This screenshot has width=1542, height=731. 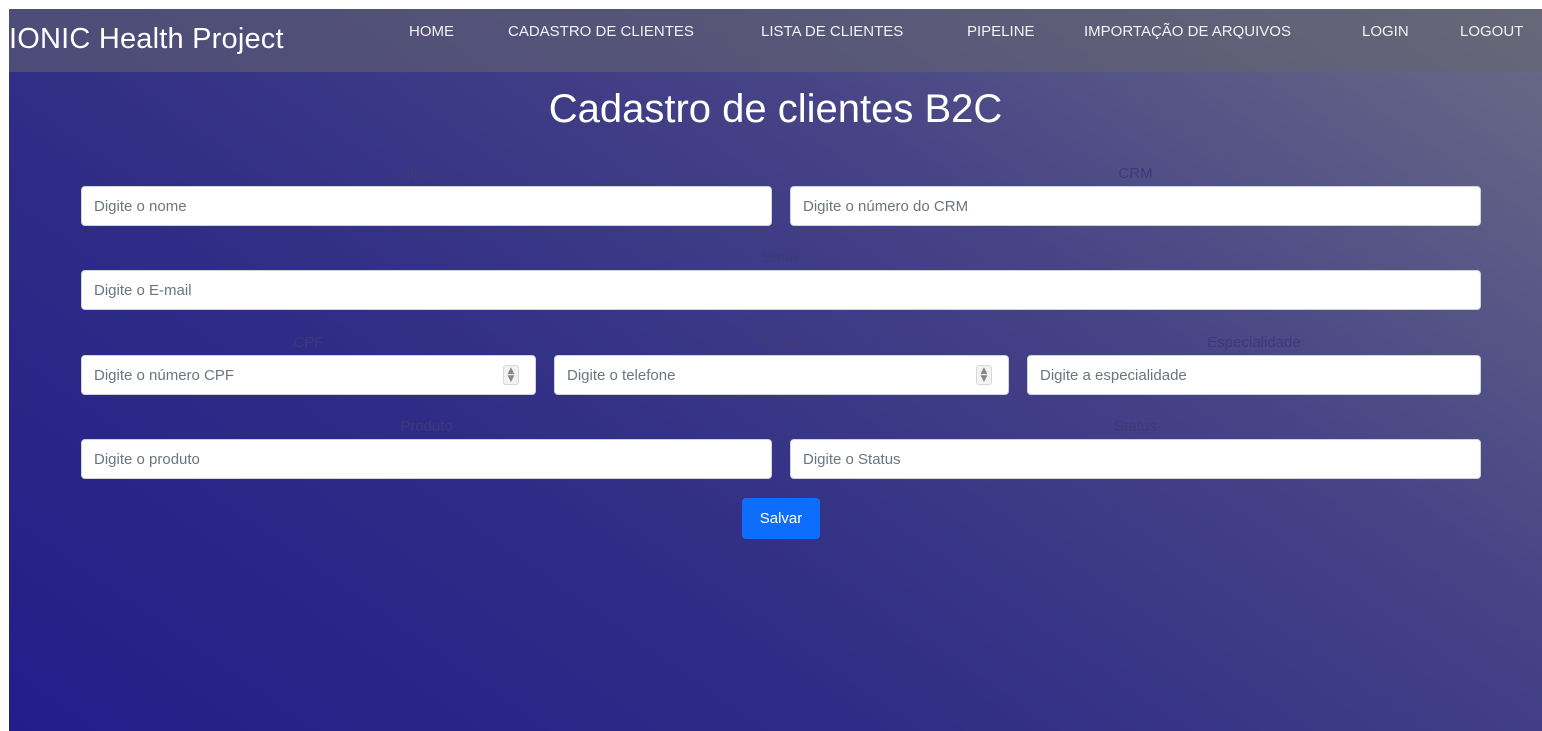 What do you see at coordinates (308, 342) in the screenshot?
I see `cpf-label: CPF` at bounding box center [308, 342].